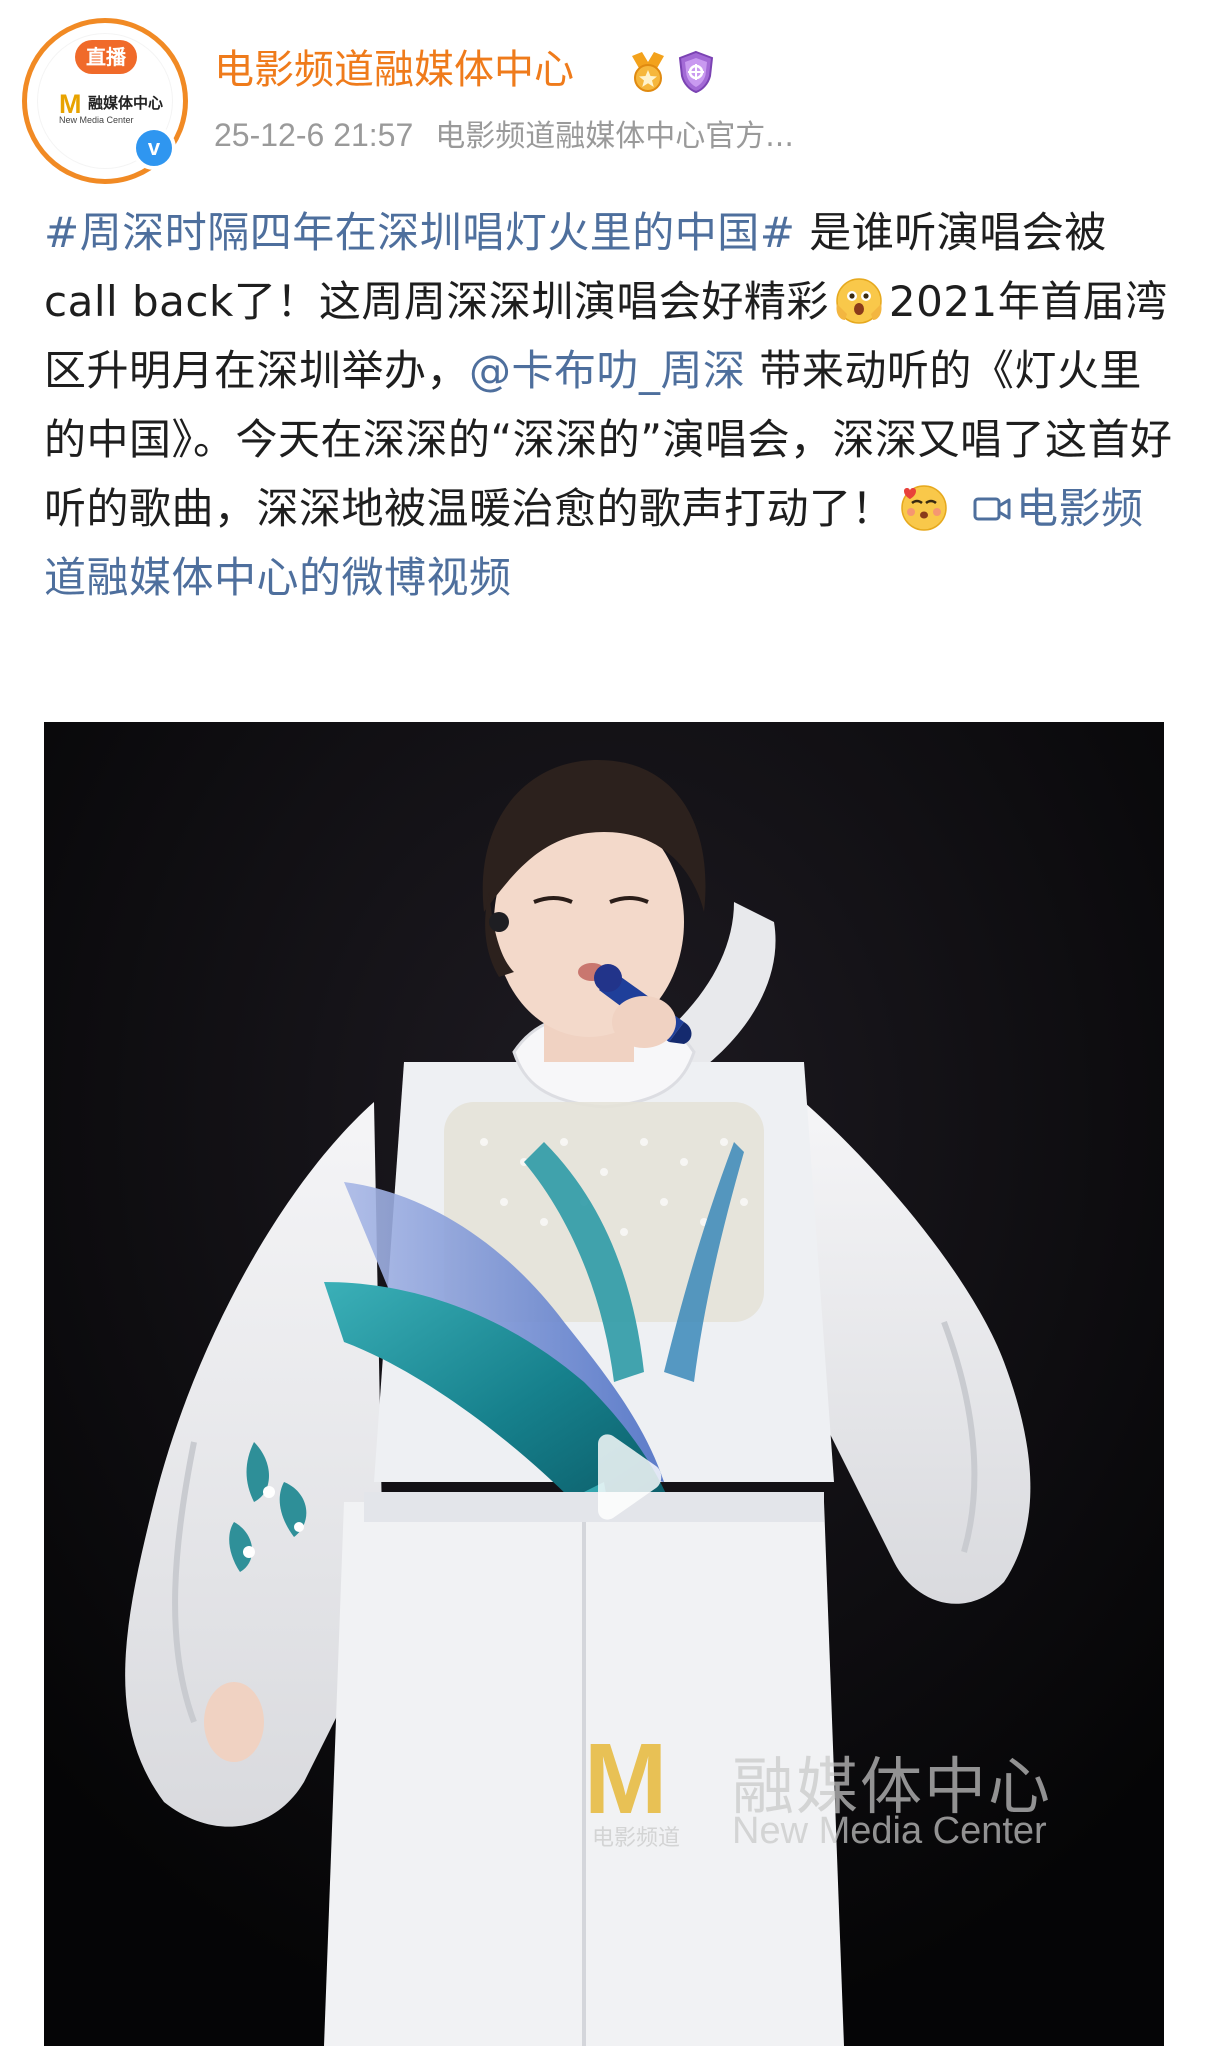 The height and width of the screenshot is (2046, 1206). I want to click on user-badges, so click(672, 72).